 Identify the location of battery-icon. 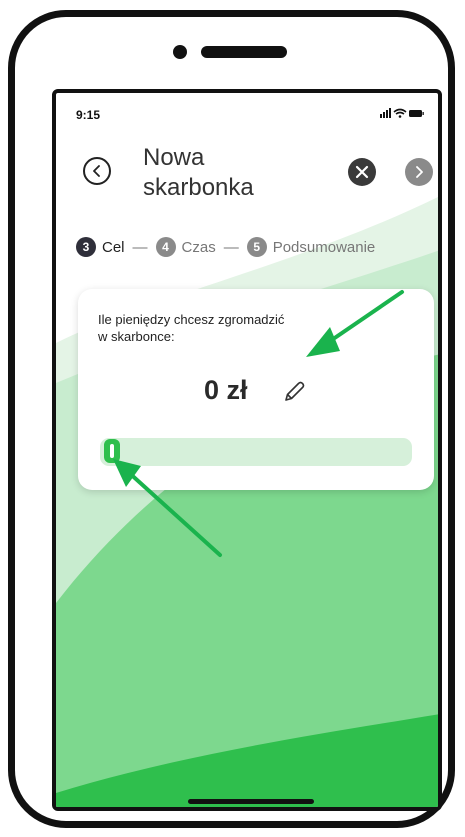
(416, 113).